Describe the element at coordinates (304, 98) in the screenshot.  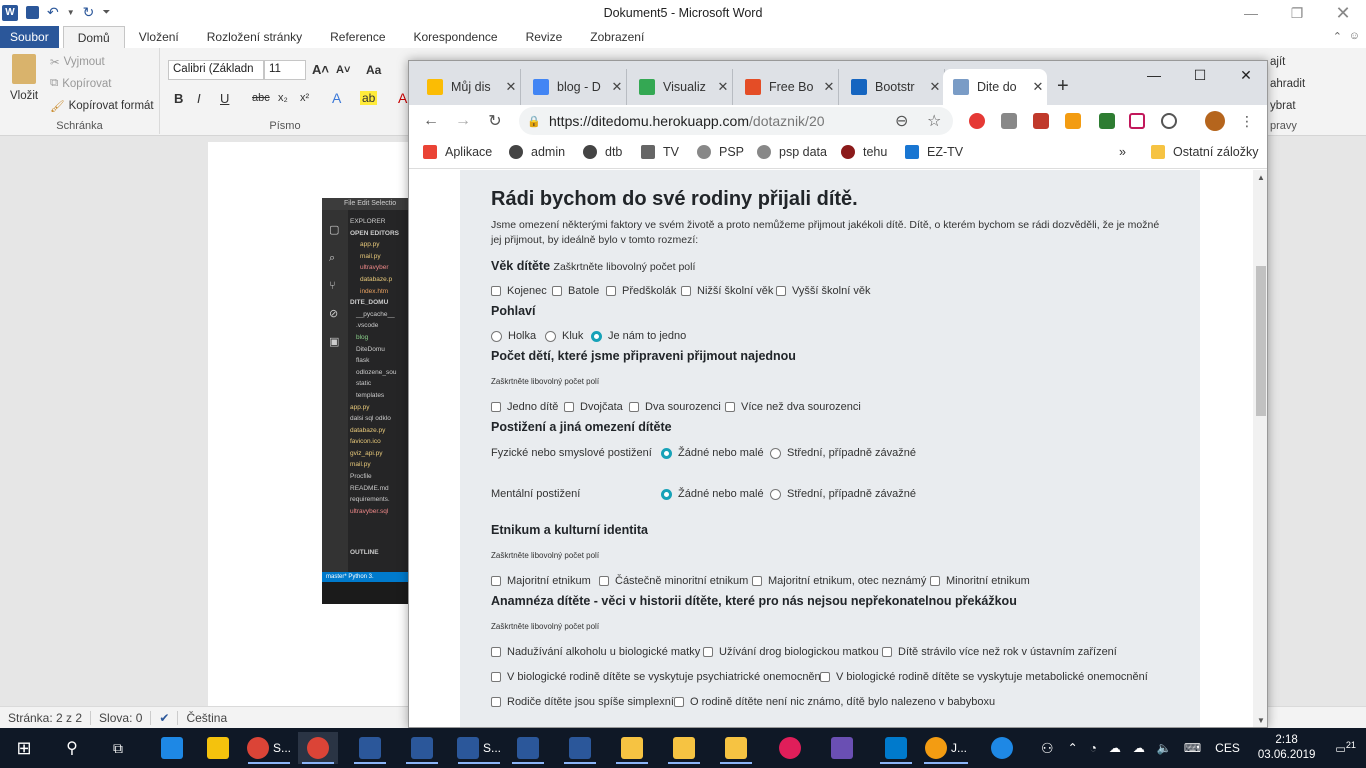
I see `superscript-icon: x²` at that location.